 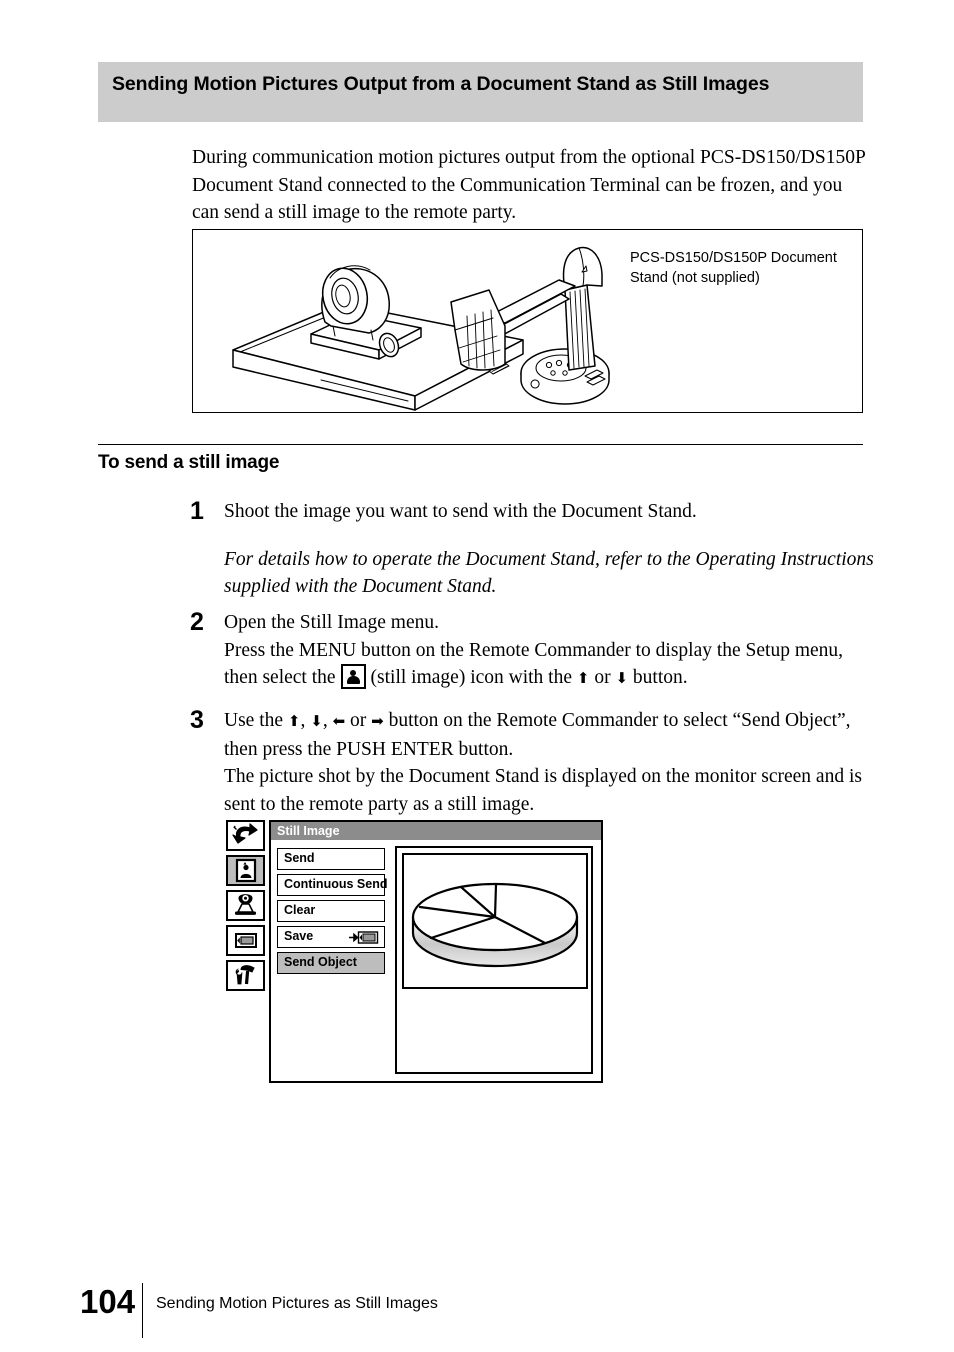 I want to click on arrow-right-icon: ➡, so click(x=377, y=721).